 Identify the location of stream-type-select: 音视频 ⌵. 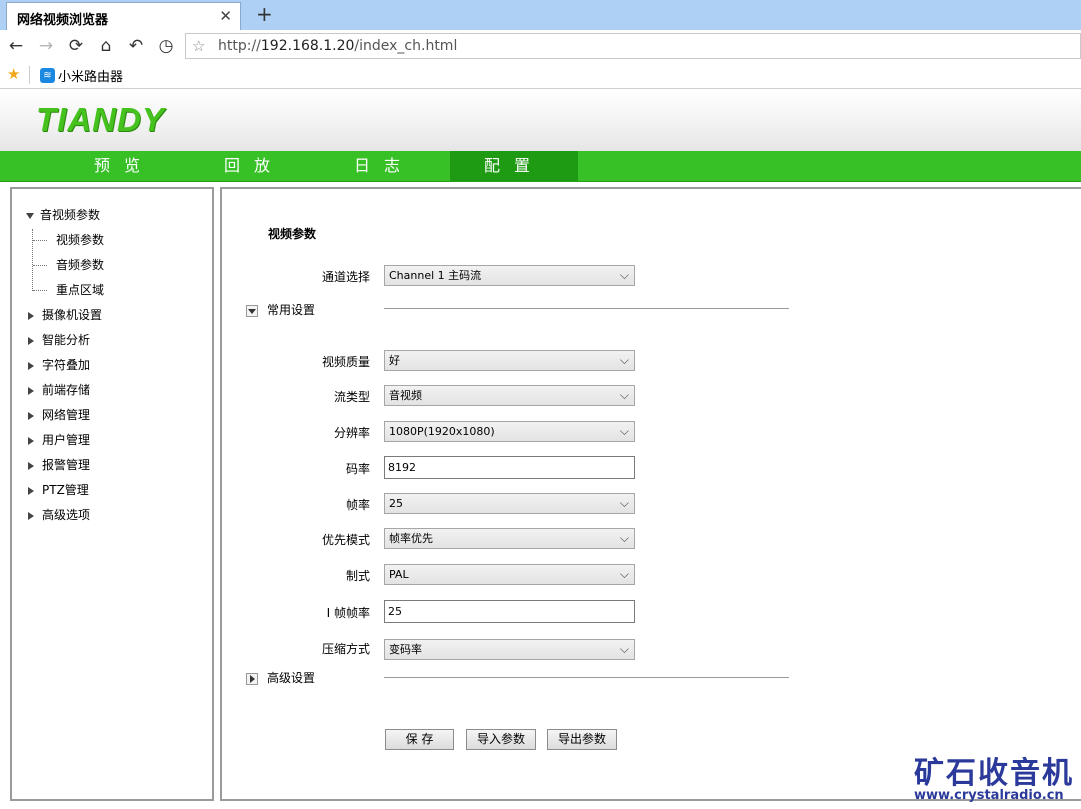
(509, 395).